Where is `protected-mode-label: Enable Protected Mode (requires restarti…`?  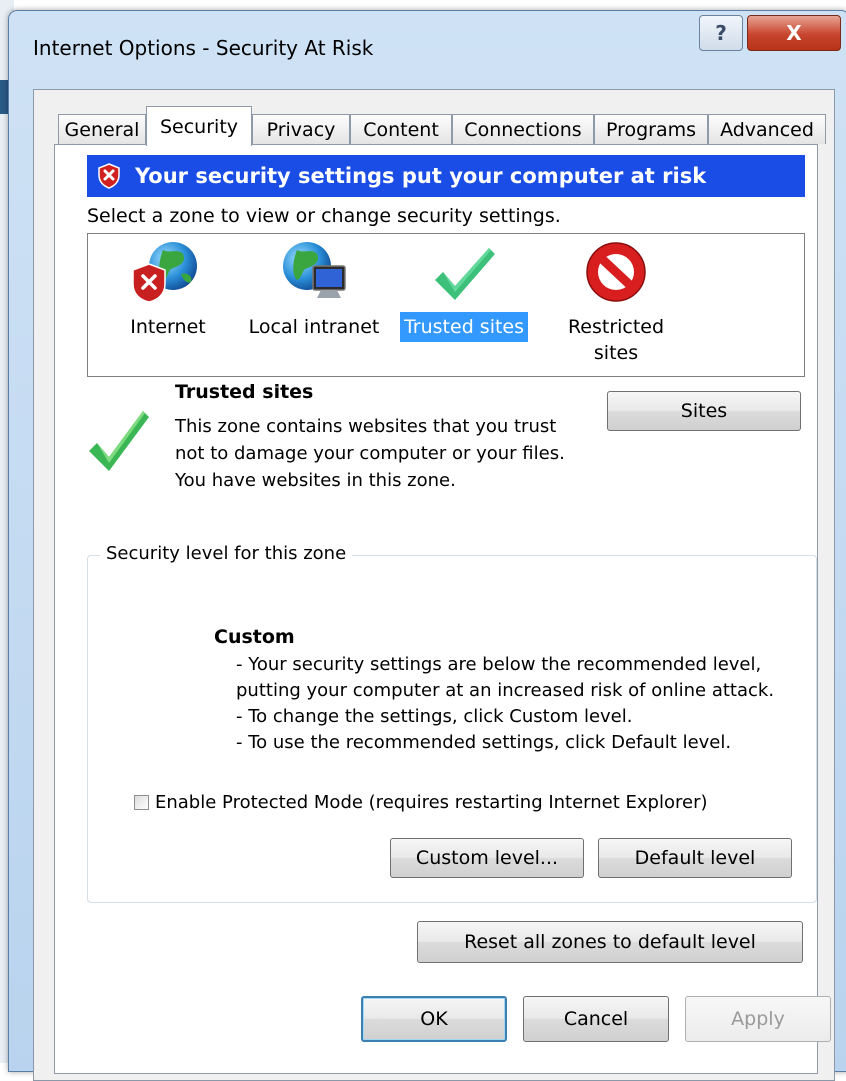 protected-mode-label: Enable Protected Mode (requires restarti… is located at coordinates (431, 802).